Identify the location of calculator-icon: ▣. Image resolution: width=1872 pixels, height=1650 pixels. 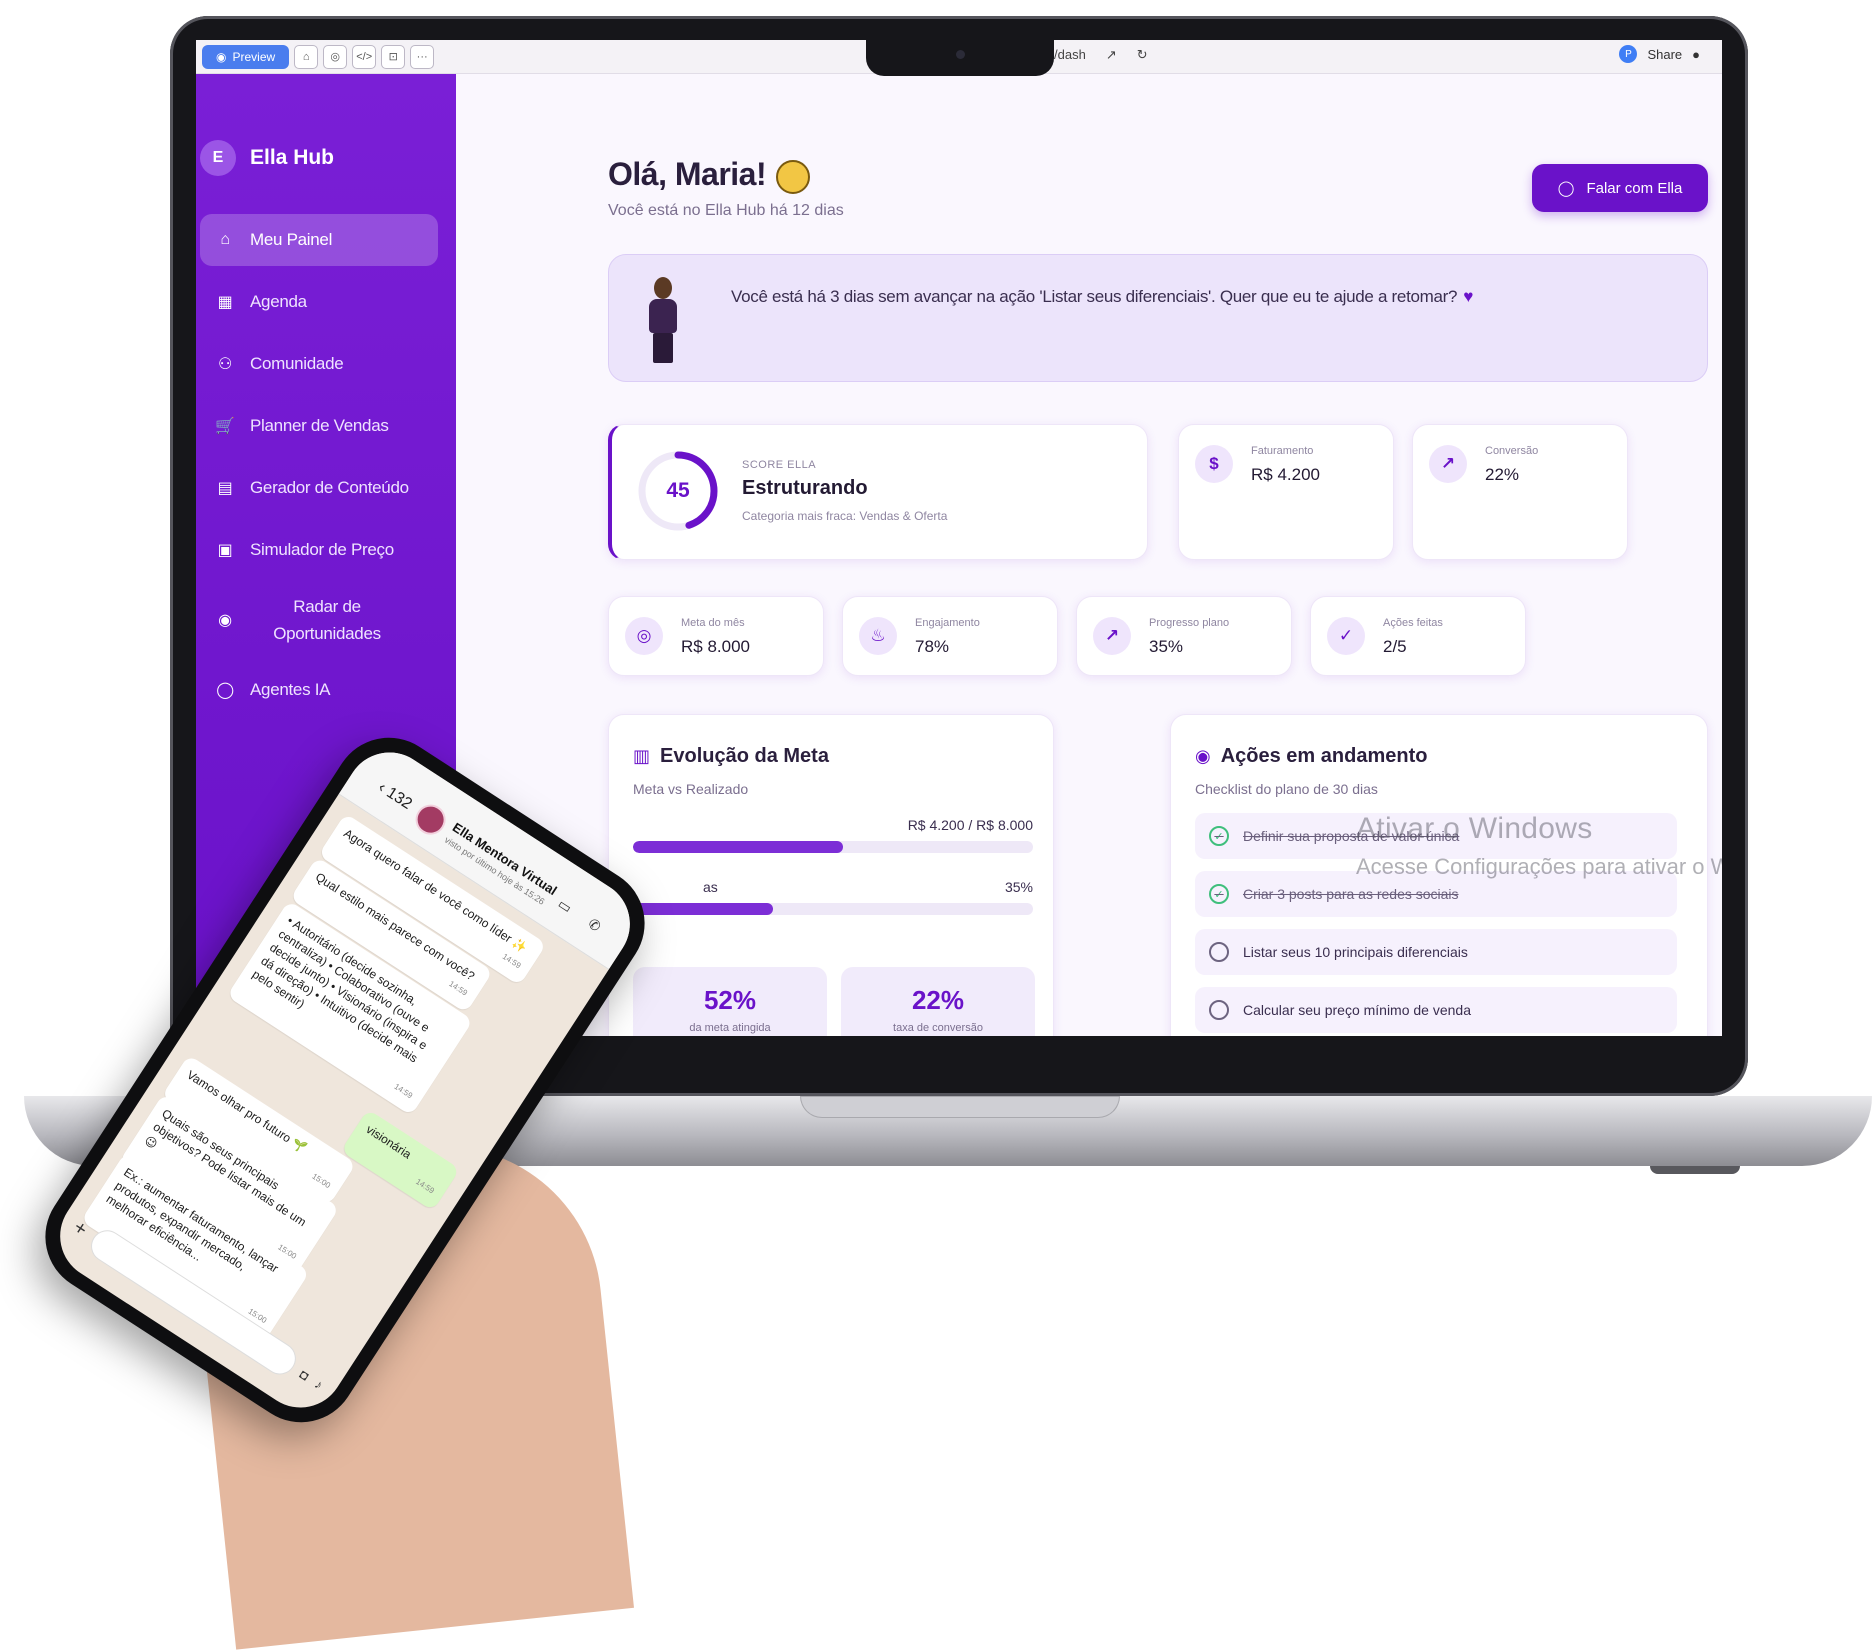
(225, 550).